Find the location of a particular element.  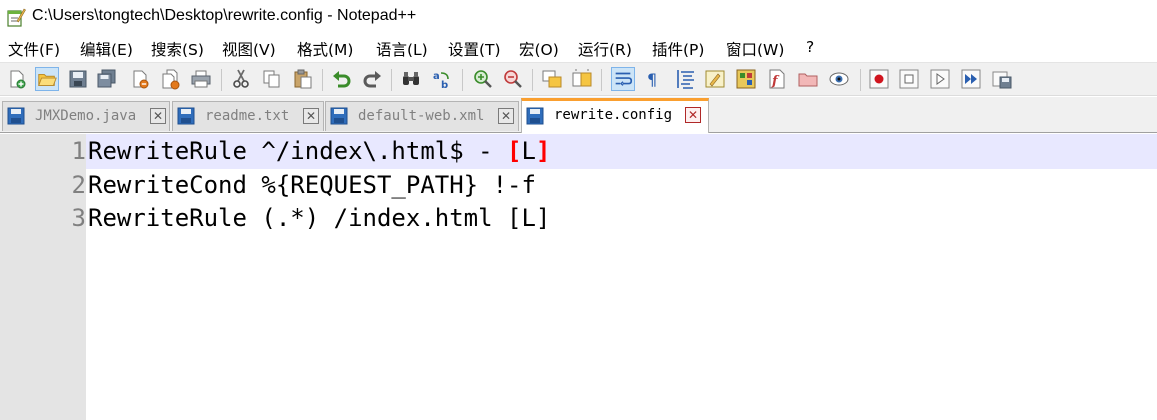

play-macro-icon is located at coordinates (940, 79).